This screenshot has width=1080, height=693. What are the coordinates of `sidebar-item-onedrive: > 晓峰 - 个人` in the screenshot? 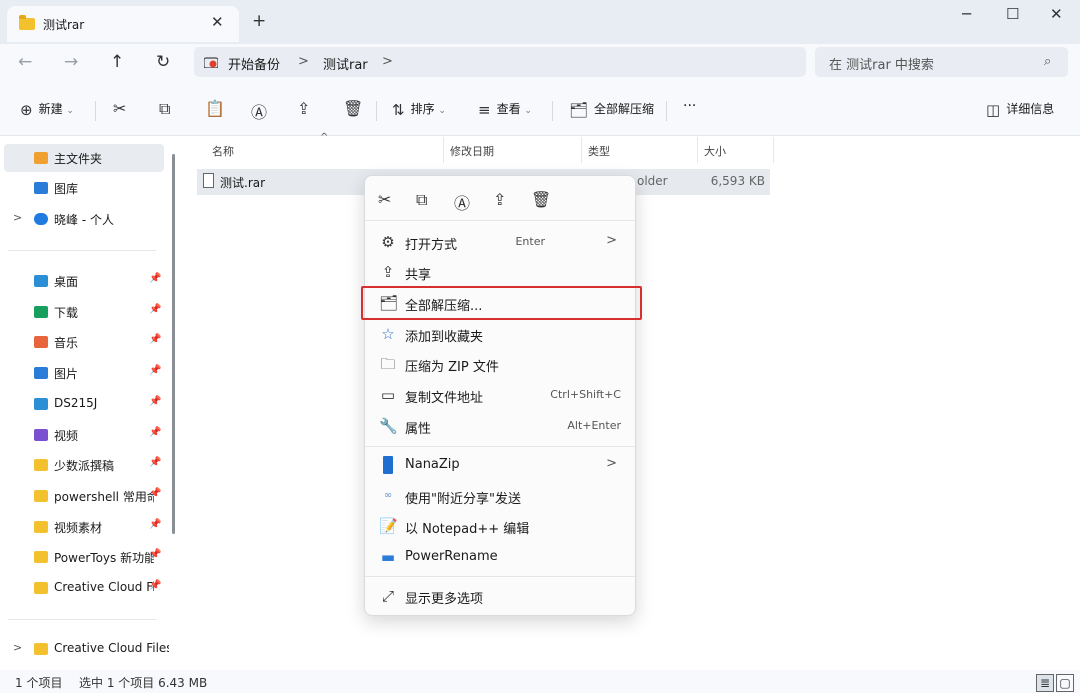 It's located at (84, 219).